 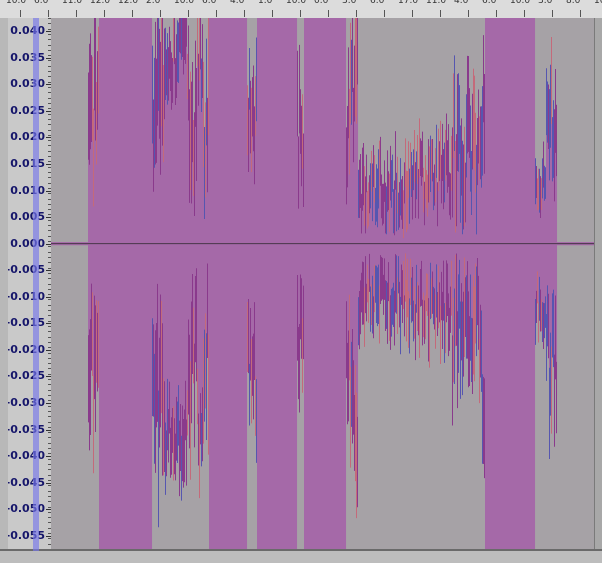 What do you see at coordinates (461, 3) in the screenshot?
I see `ruler-tick-label: 4.0` at bounding box center [461, 3].